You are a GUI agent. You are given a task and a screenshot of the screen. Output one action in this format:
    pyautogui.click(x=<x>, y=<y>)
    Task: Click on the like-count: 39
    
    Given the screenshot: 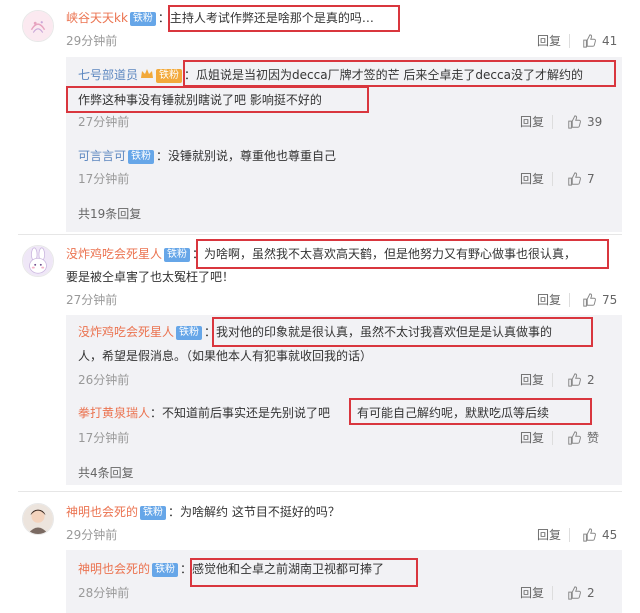 What is the action you would take?
    pyautogui.click(x=595, y=122)
    